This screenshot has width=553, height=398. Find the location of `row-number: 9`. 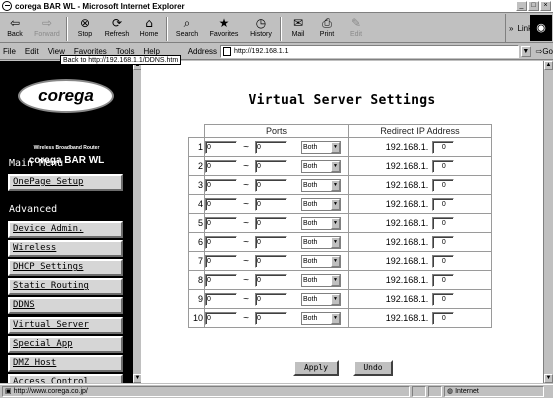

row-number: 9 is located at coordinates (196, 299).